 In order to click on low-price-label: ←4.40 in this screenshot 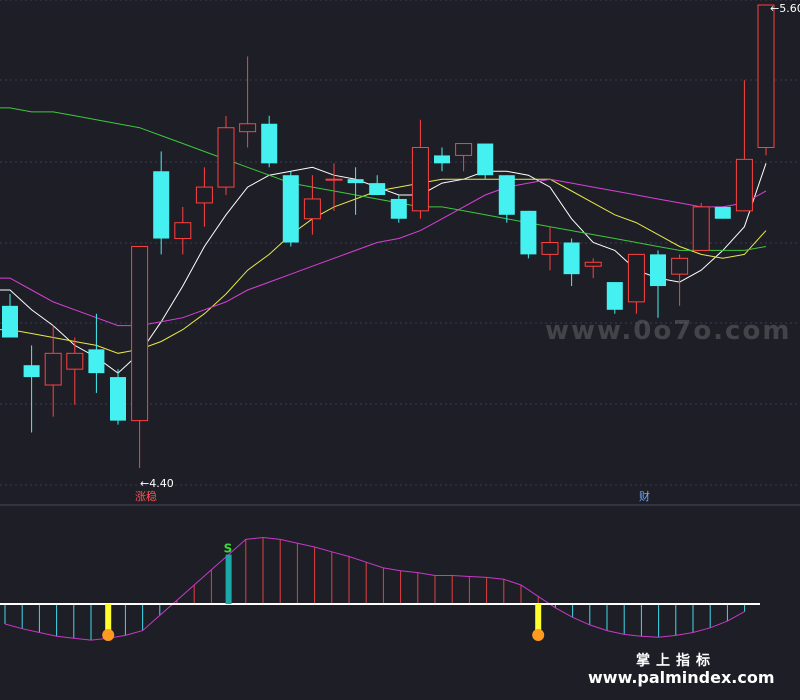, I will do `click(157, 483)`.